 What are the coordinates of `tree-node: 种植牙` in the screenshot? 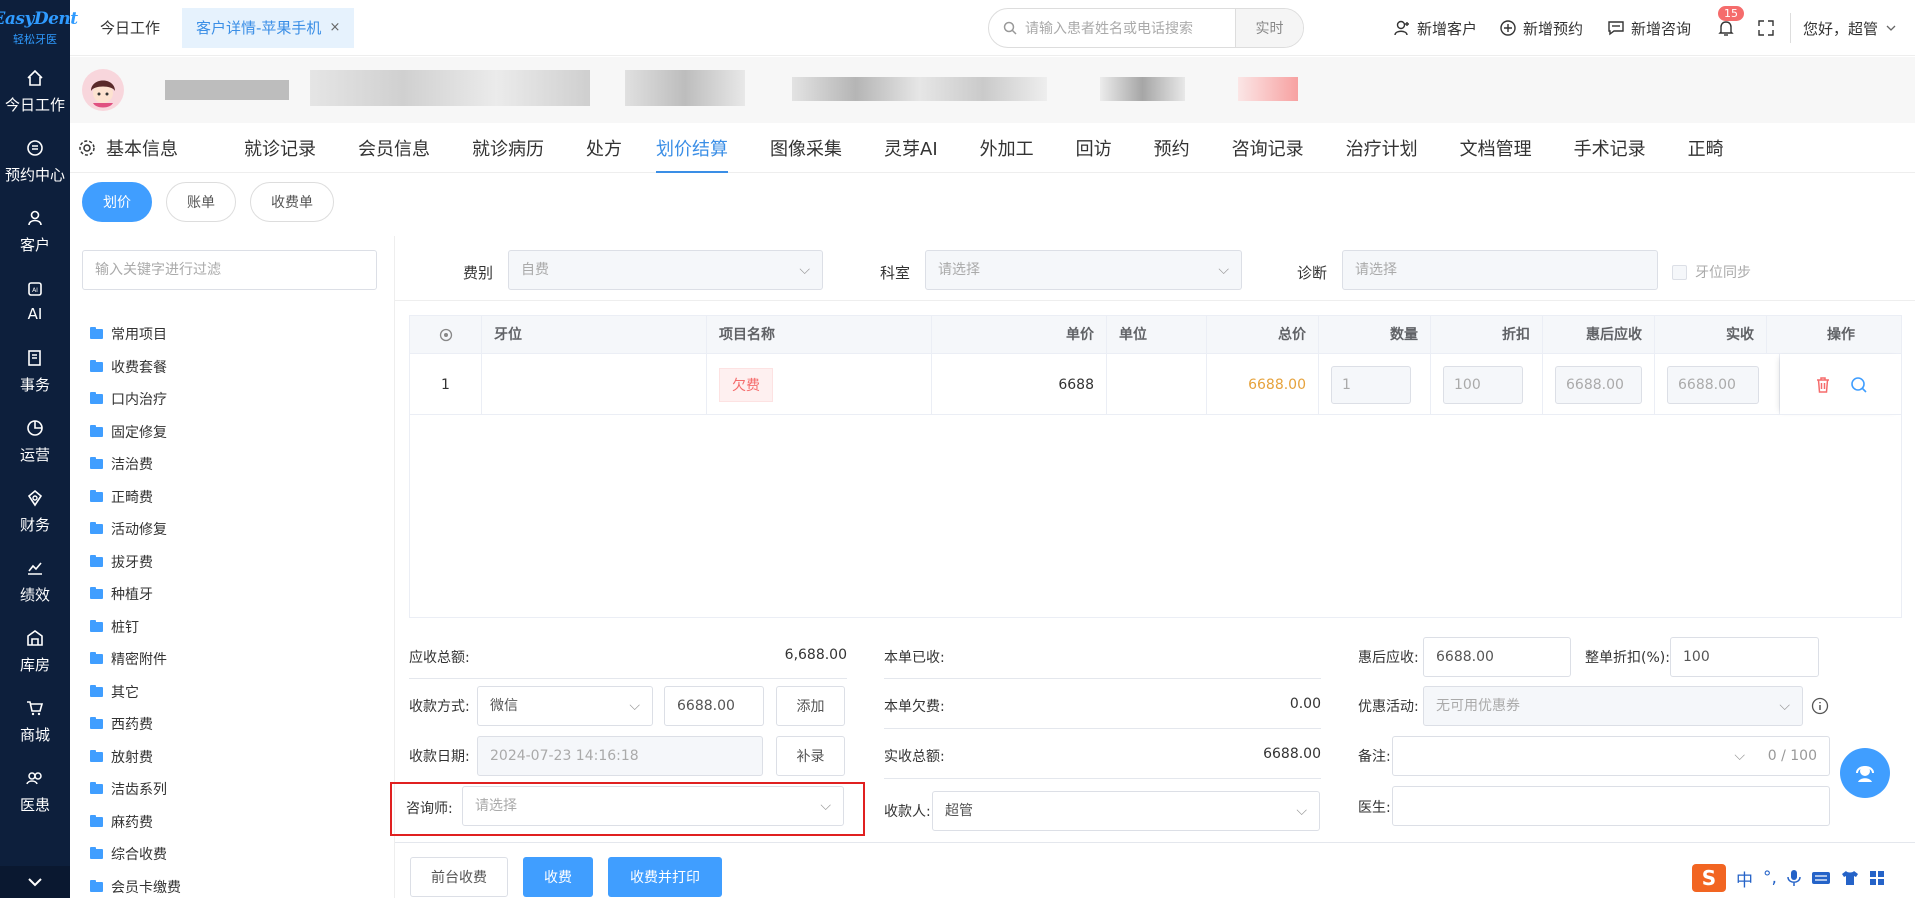 It's located at (135, 594).